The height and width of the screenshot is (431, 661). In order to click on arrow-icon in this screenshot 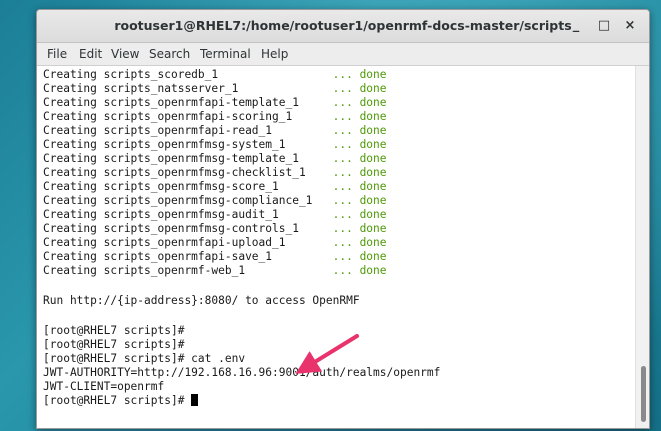, I will do `click(327, 354)`.